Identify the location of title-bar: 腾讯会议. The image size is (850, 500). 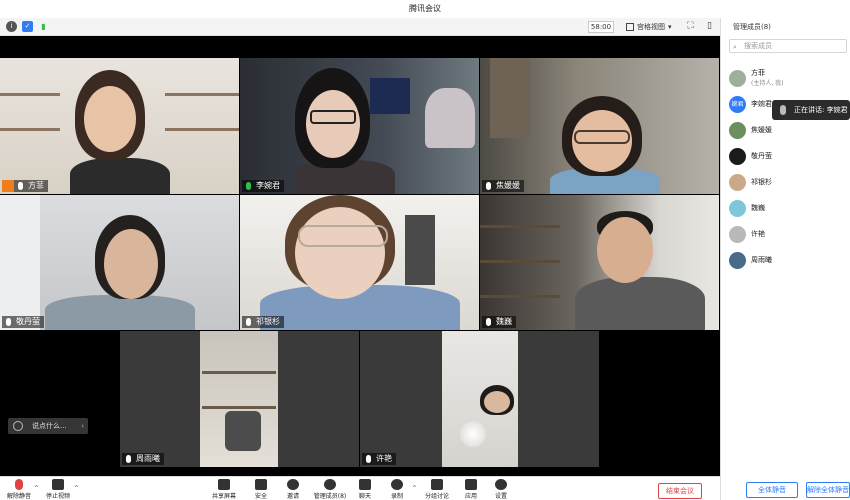
(425, 9).